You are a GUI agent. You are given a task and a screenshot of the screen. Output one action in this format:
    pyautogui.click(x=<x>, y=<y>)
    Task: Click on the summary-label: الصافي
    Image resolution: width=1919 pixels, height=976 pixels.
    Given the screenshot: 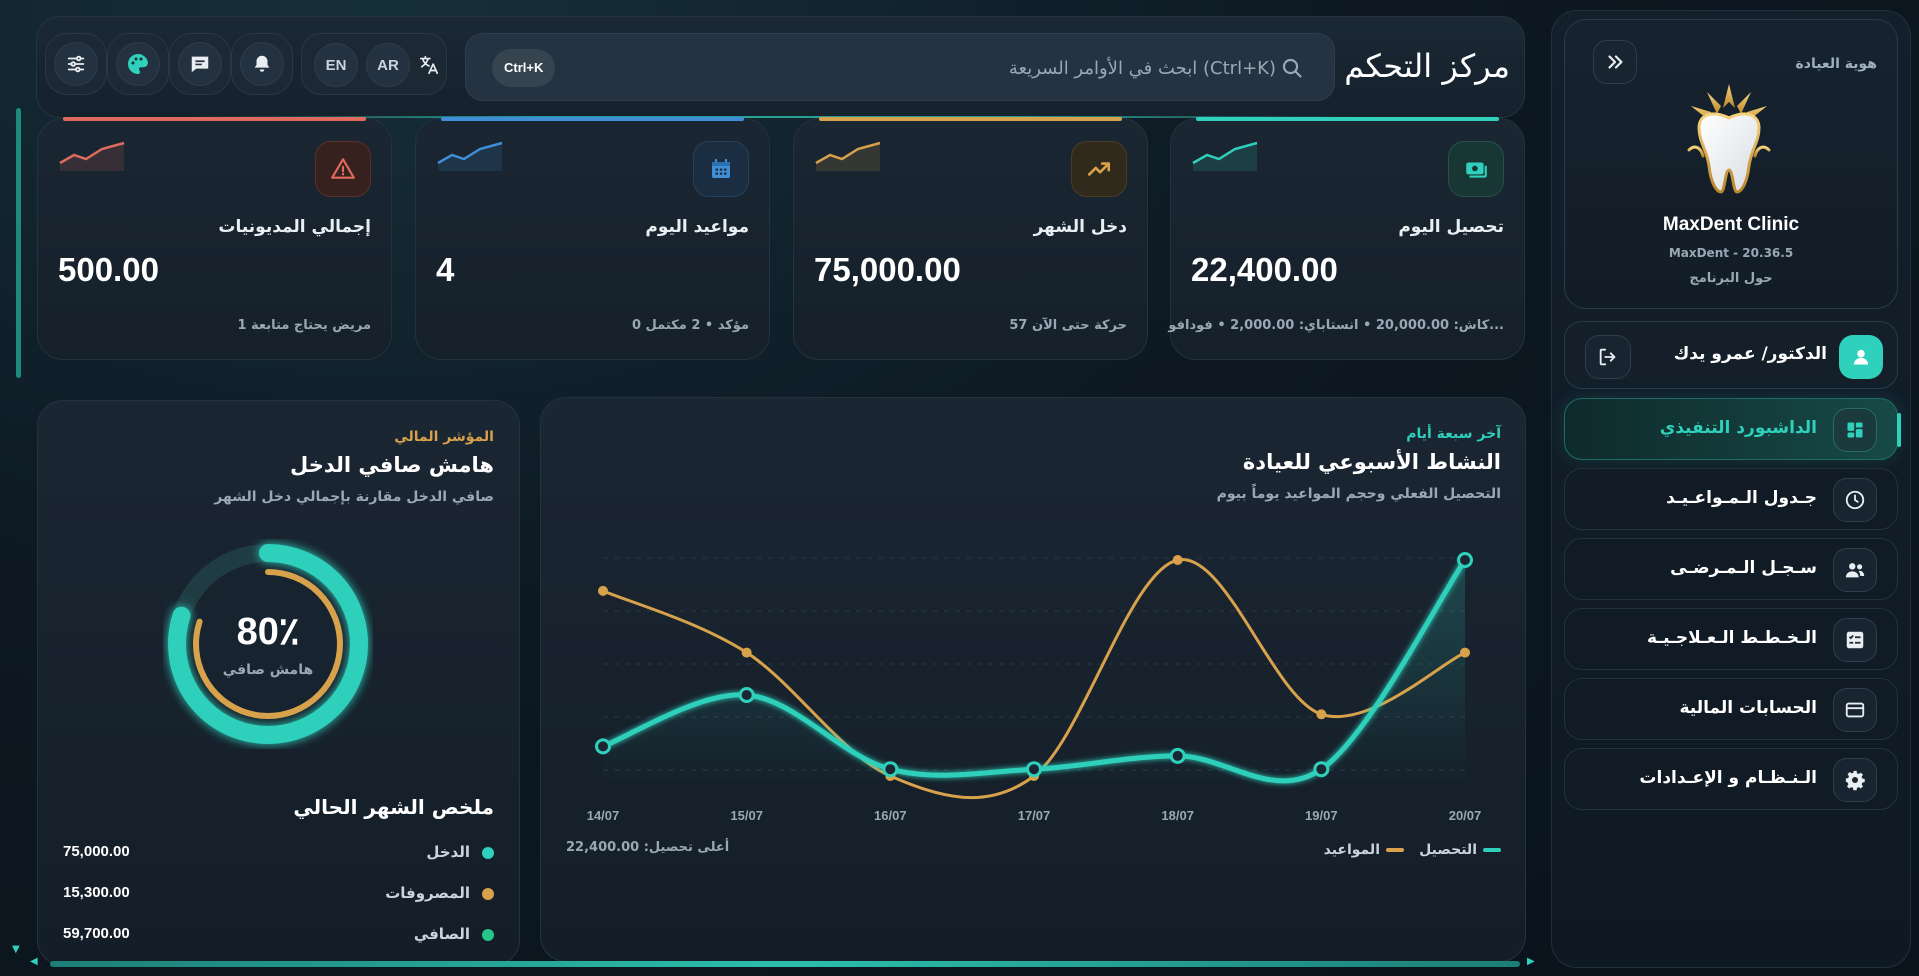 What is the action you would take?
    pyautogui.click(x=441, y=934)
    